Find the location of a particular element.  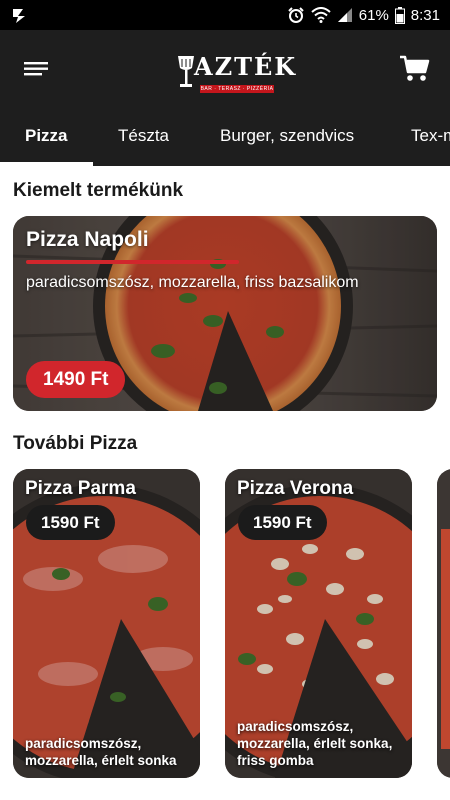

battery-icon is located at coordinates (399, 15).